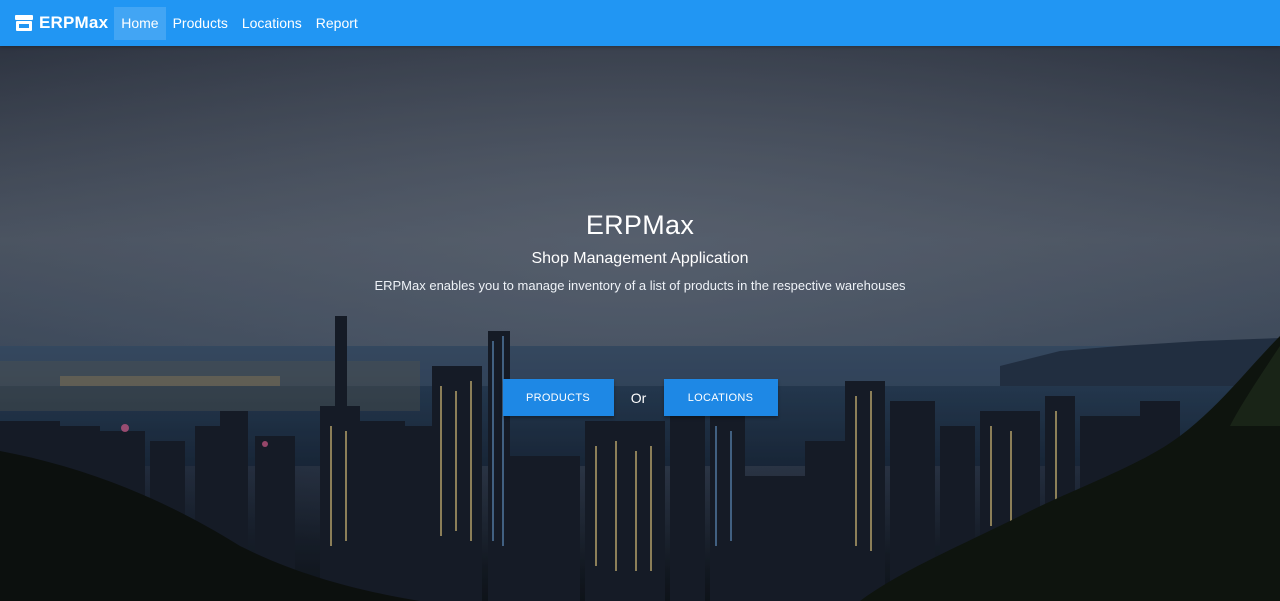 The height and width of the screenshot is (601, 1280). I want to click on products-button: PRODUCTS, so click(558, 397).